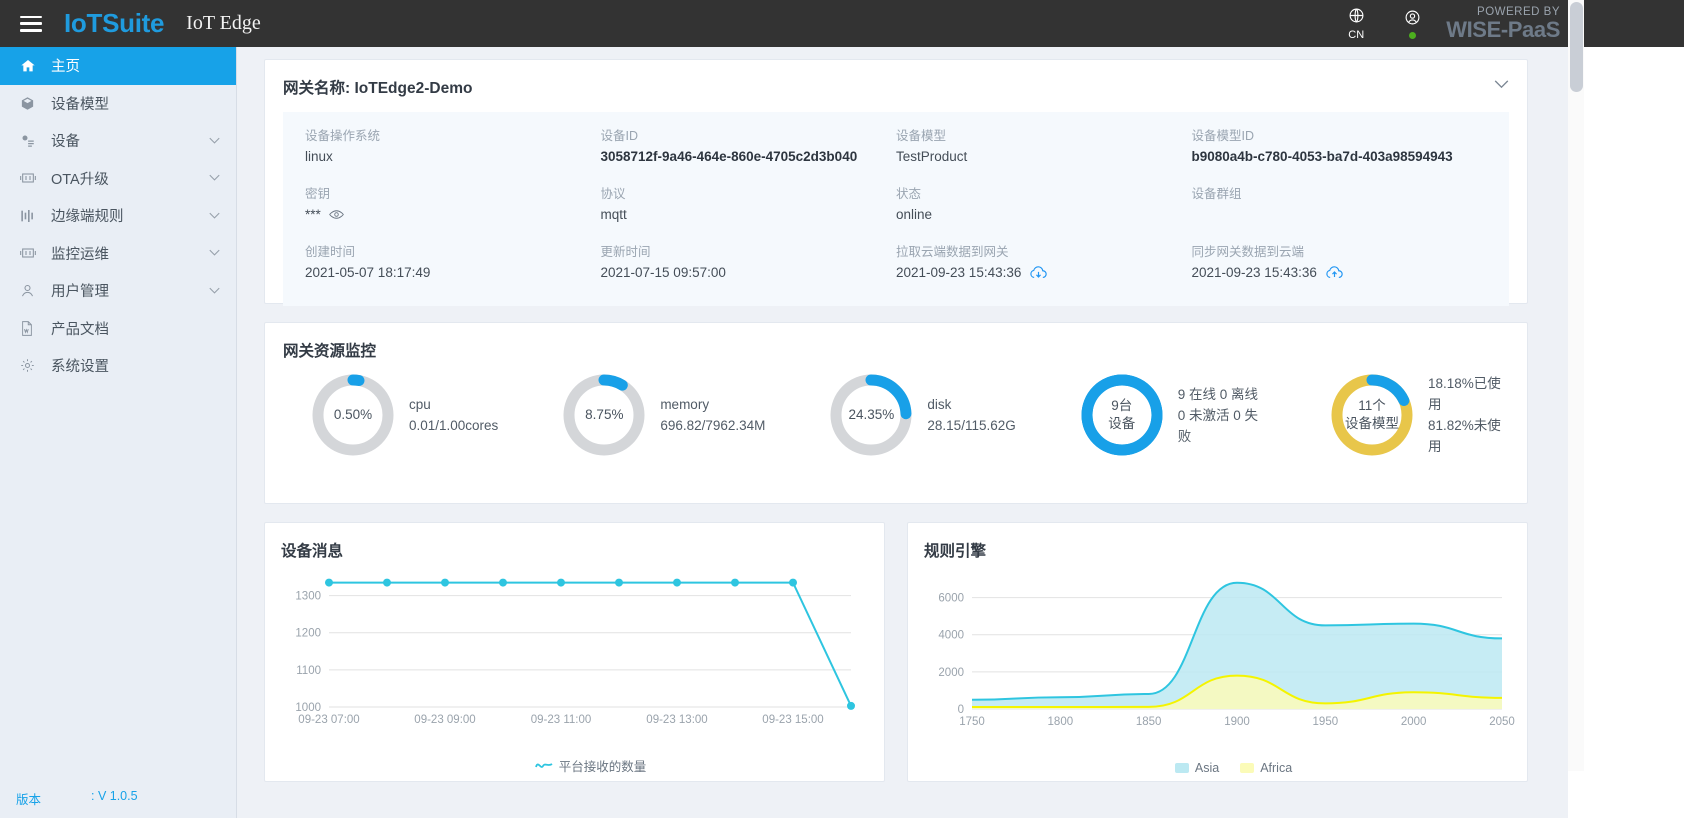  I want to click on gauge-label-detail: 696.82/7962.34M, so click(713, 425).